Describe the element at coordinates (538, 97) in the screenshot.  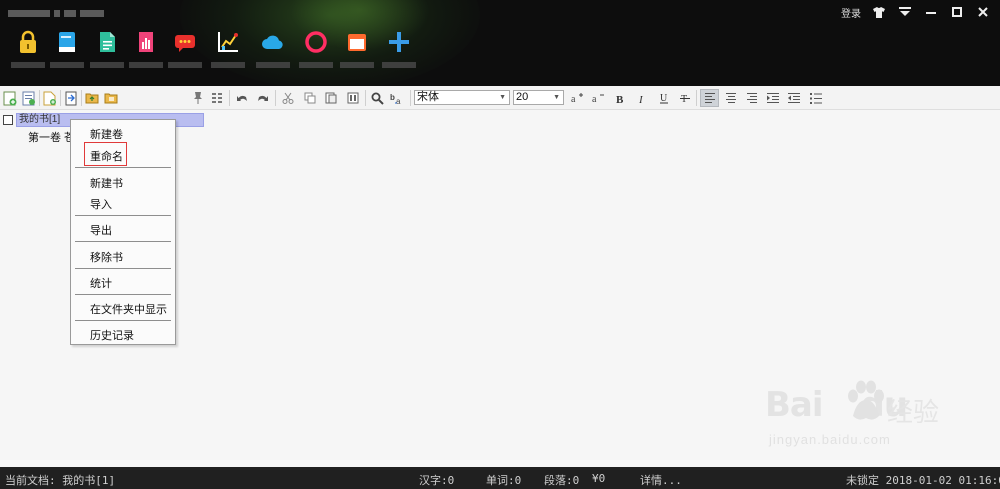
I see `font-size-select: 20 ▼` at that location.